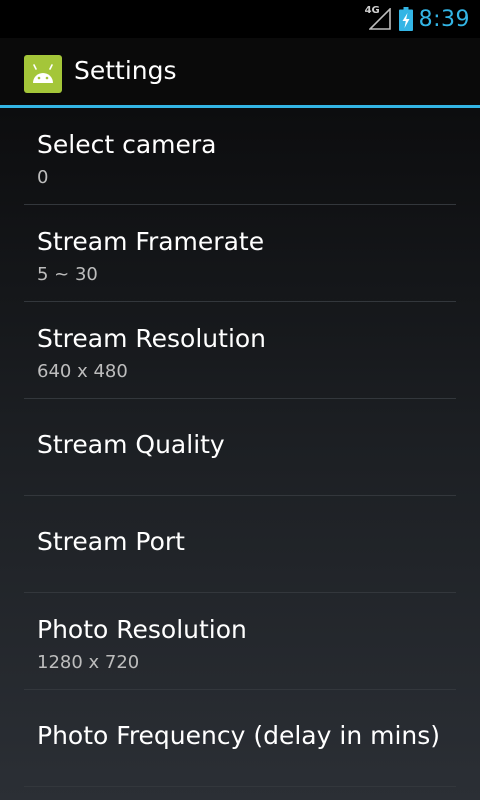 Image resolution: width=480 pixels, height=800 pixels. I want to click on preference-stream-framerate: Stream Framerate 5 ~ 30, so click(240, 253).